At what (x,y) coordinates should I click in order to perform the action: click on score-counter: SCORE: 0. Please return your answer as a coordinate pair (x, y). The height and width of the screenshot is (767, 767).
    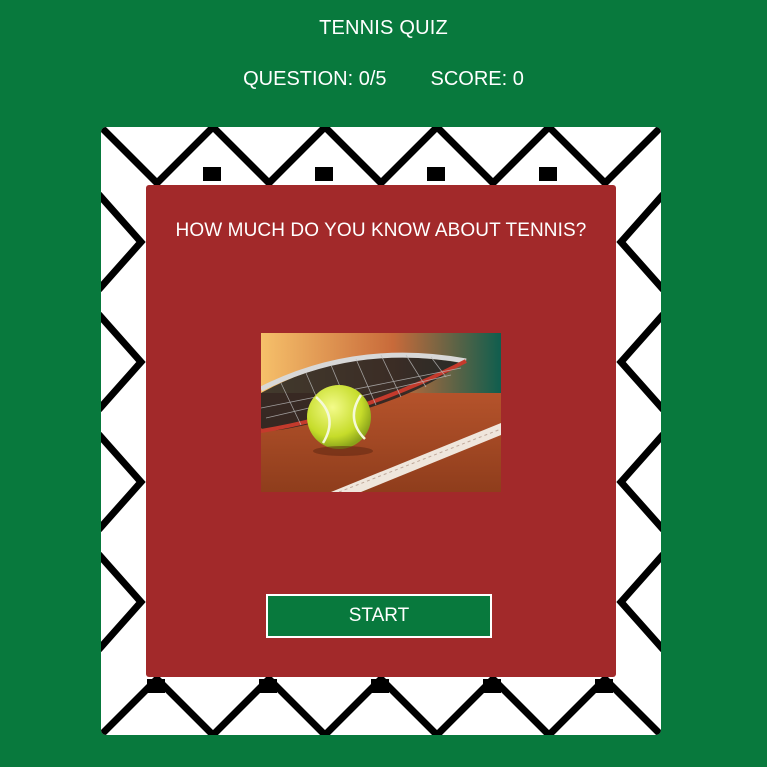
    Looking at the image, I should click on (477, 79).